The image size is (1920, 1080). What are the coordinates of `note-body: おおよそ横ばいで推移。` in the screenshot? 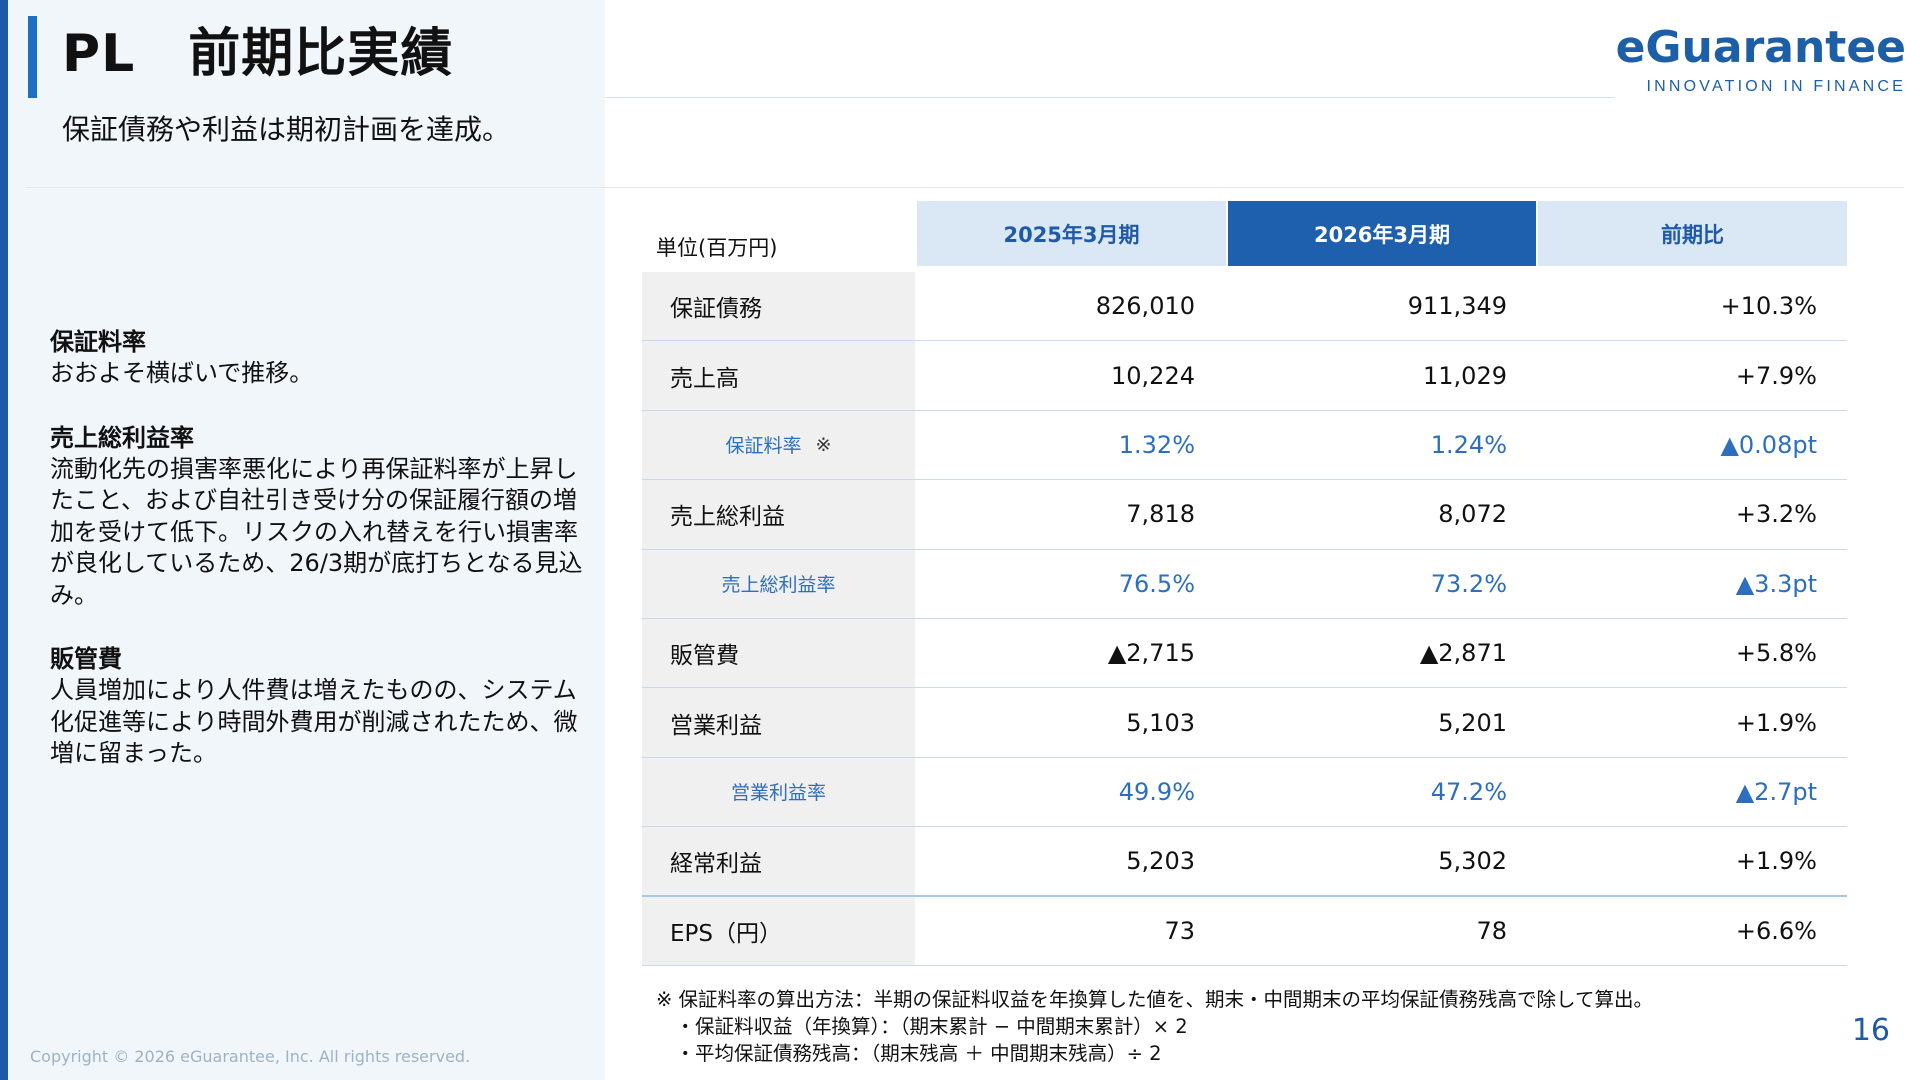 It's located at (182, 373).